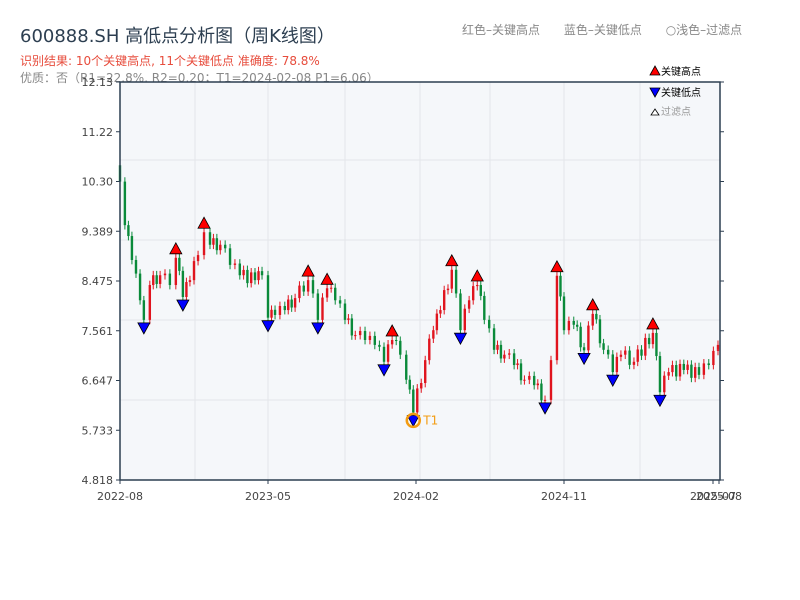  I want to click on x-tick-label: 2023-05, so click(268, 496).